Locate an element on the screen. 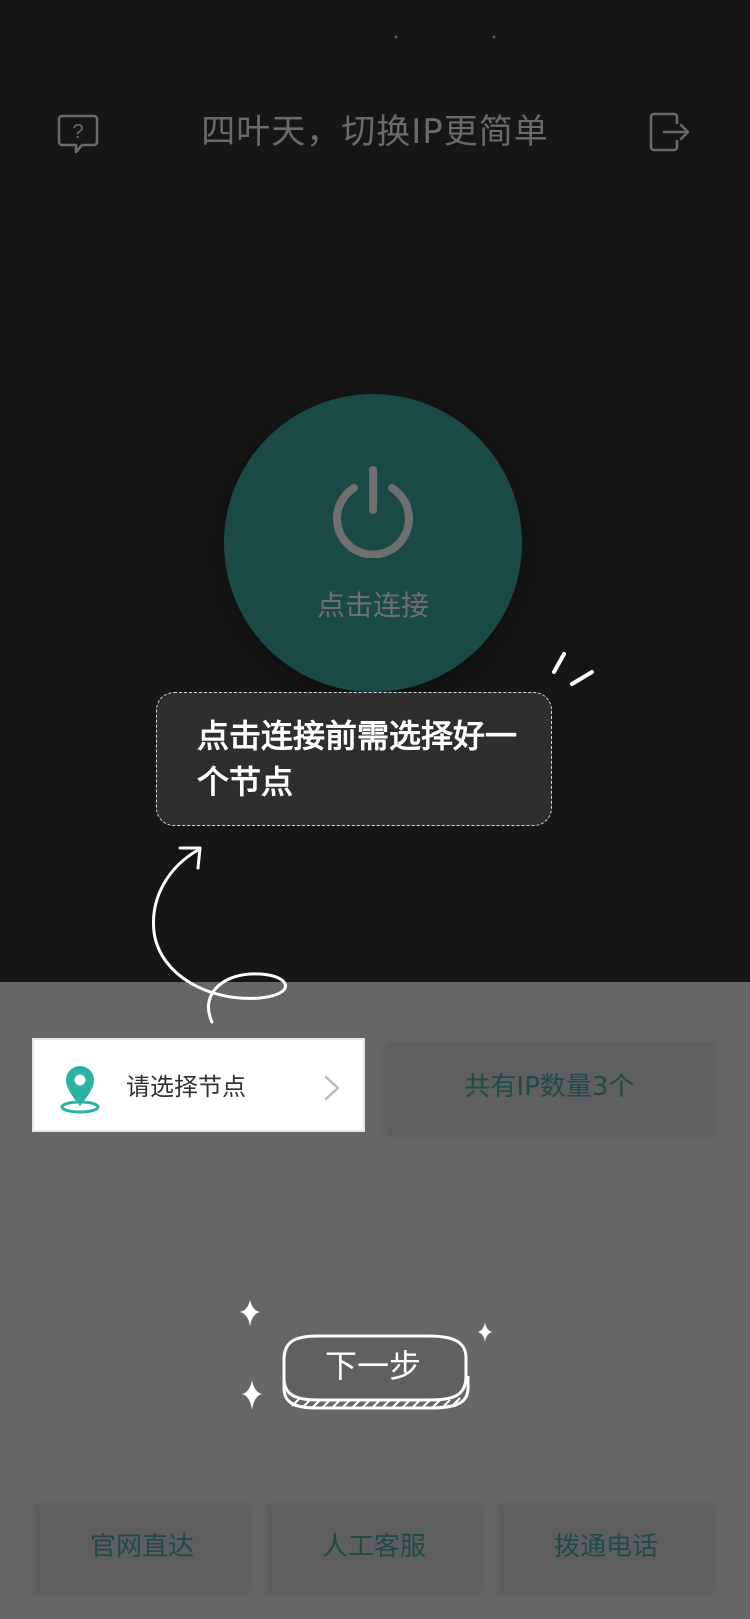  sparkle-lines-decoration is located at coordinates (573, 669).